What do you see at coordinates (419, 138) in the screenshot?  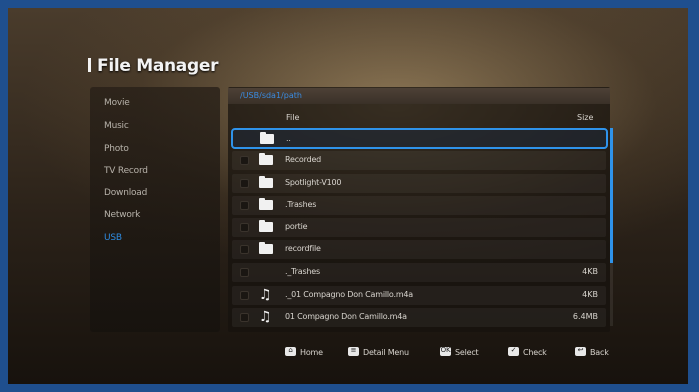 I see `file-row: ..` at bounding box center [419, 138].